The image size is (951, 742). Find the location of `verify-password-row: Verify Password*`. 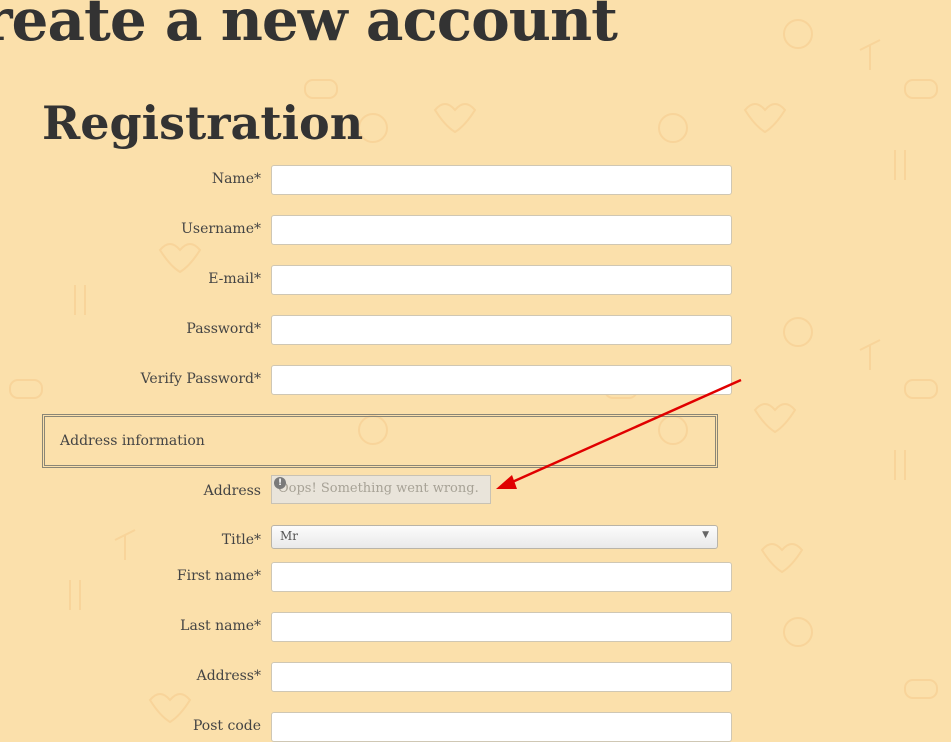

verify-password-row: Verify Password* is located at coordinates (475, 380).